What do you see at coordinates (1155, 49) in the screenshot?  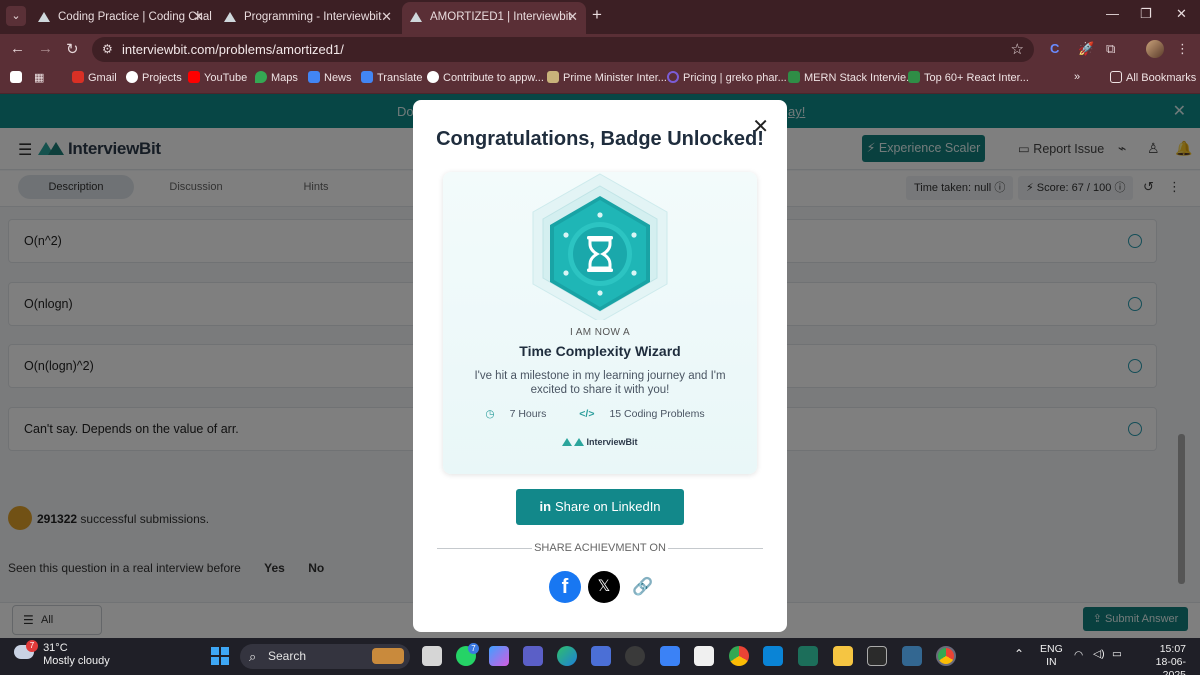 I see `profile-avatar` at bounding box center [1155, 49].